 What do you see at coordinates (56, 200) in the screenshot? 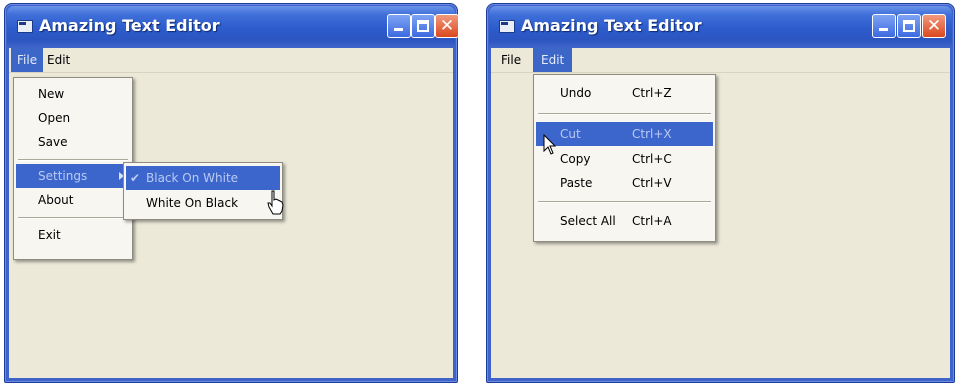
I see `menu-item-label: About` at bounding box center [56, 200].